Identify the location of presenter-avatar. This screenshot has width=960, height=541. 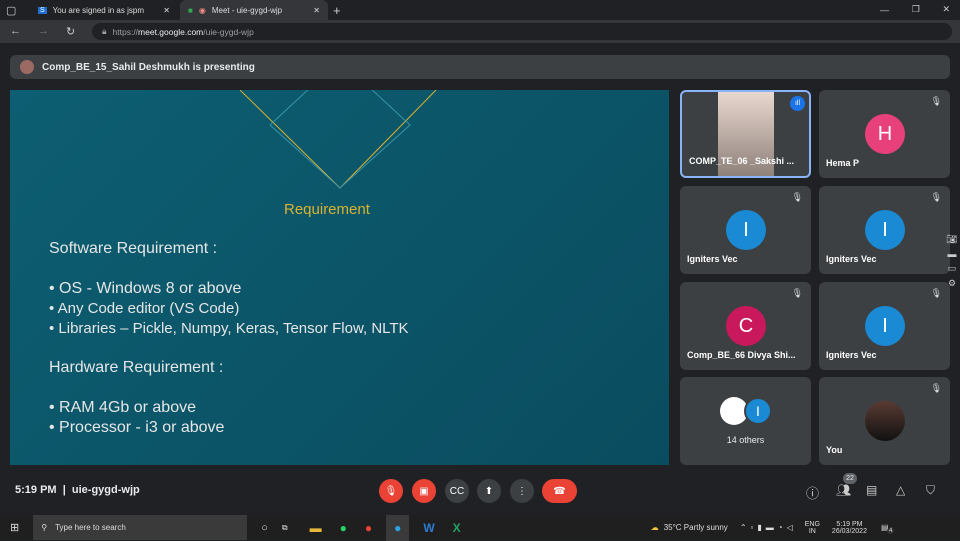
(27, 67).